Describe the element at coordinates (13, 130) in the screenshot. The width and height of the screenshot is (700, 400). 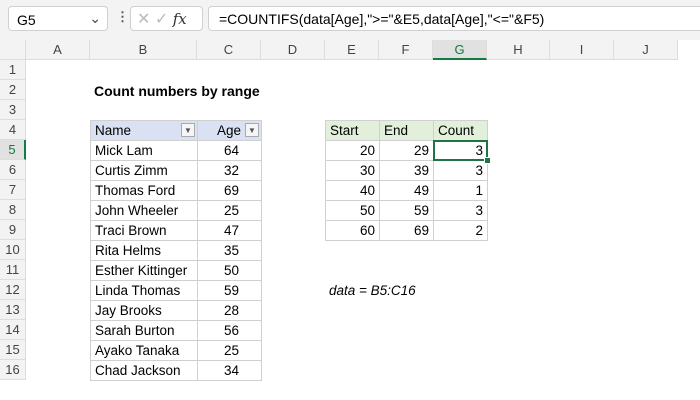
I see `row-header-4: 4` at that location.